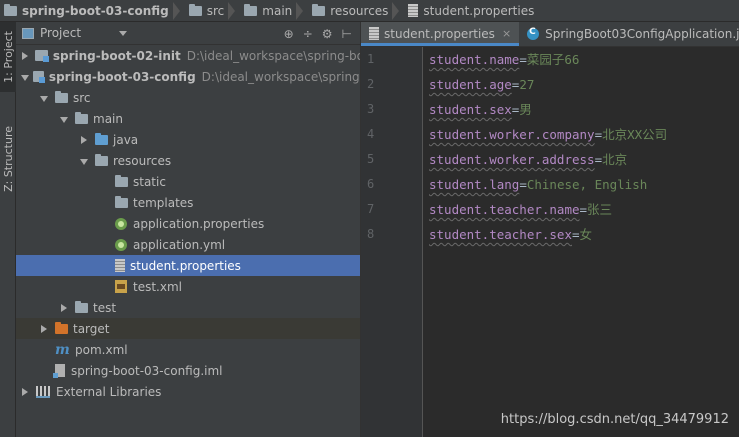  Describe the element at coordinates (91, 328) in the screenshot. I see `tree-item-label: target` at that location.